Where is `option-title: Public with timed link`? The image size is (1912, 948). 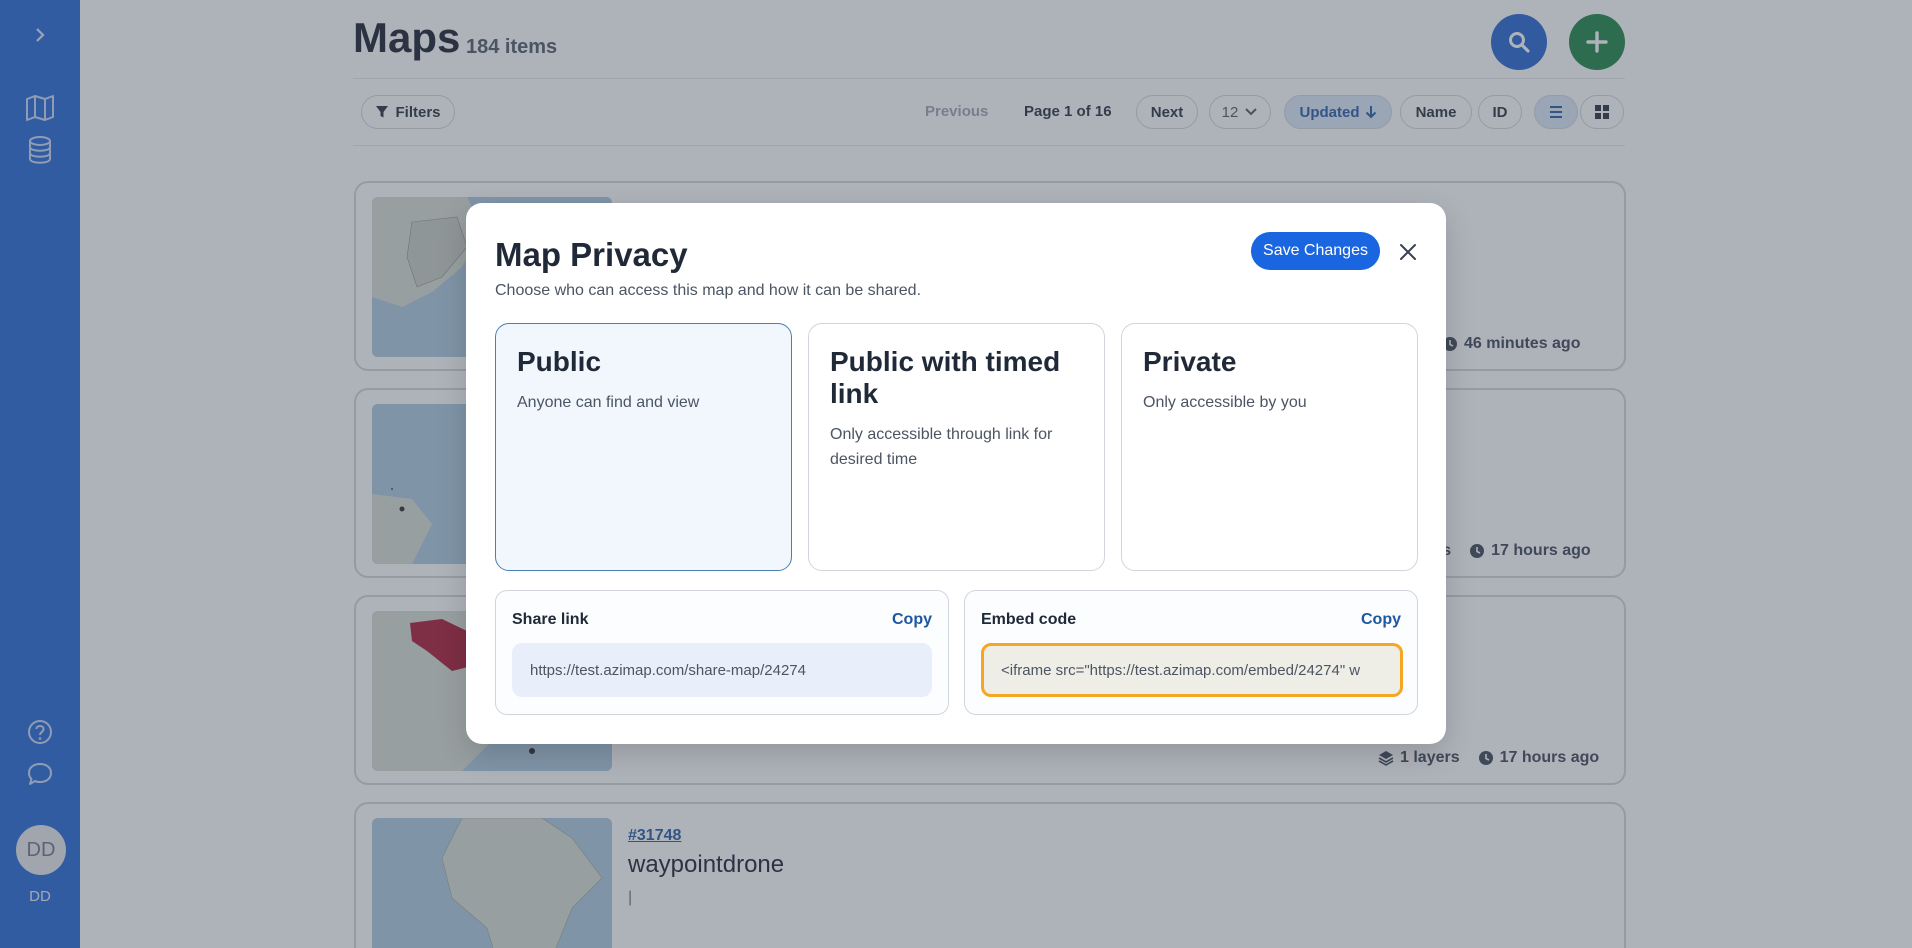
option-title: Public with timed link is located at coordinates (945, 377).